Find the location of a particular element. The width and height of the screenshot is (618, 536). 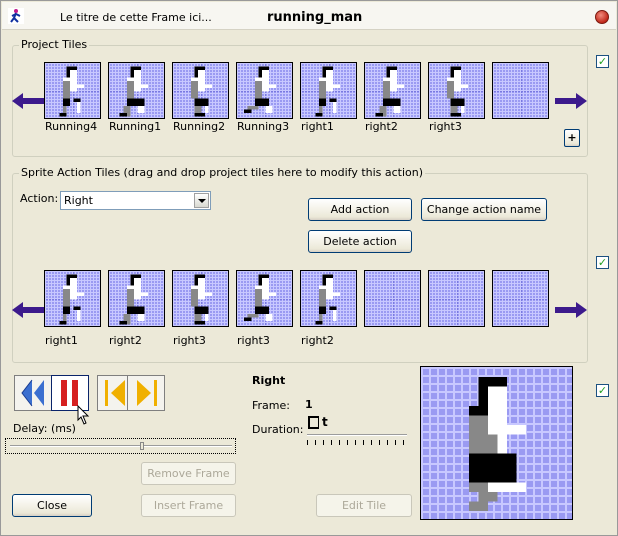

delay-slider-thumb is located at coordinates (142, 446).